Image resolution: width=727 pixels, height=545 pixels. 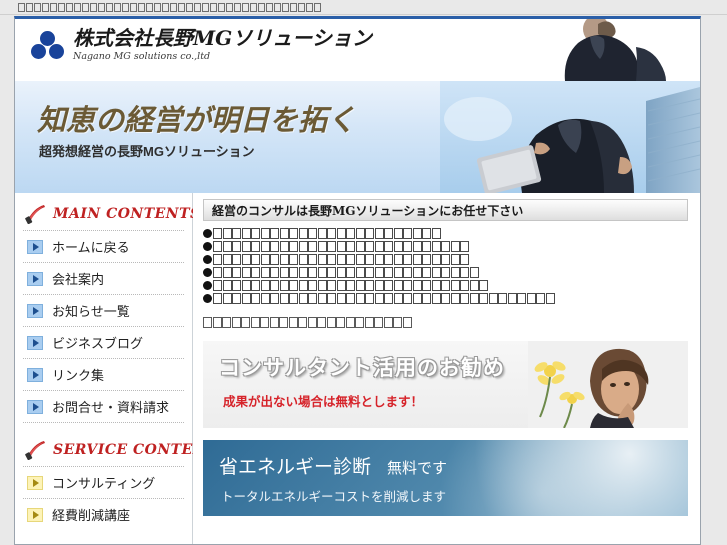 I want to click on hero-subtitle: 超発想経営の長野MGソリューション, so click(x=147, y=151).